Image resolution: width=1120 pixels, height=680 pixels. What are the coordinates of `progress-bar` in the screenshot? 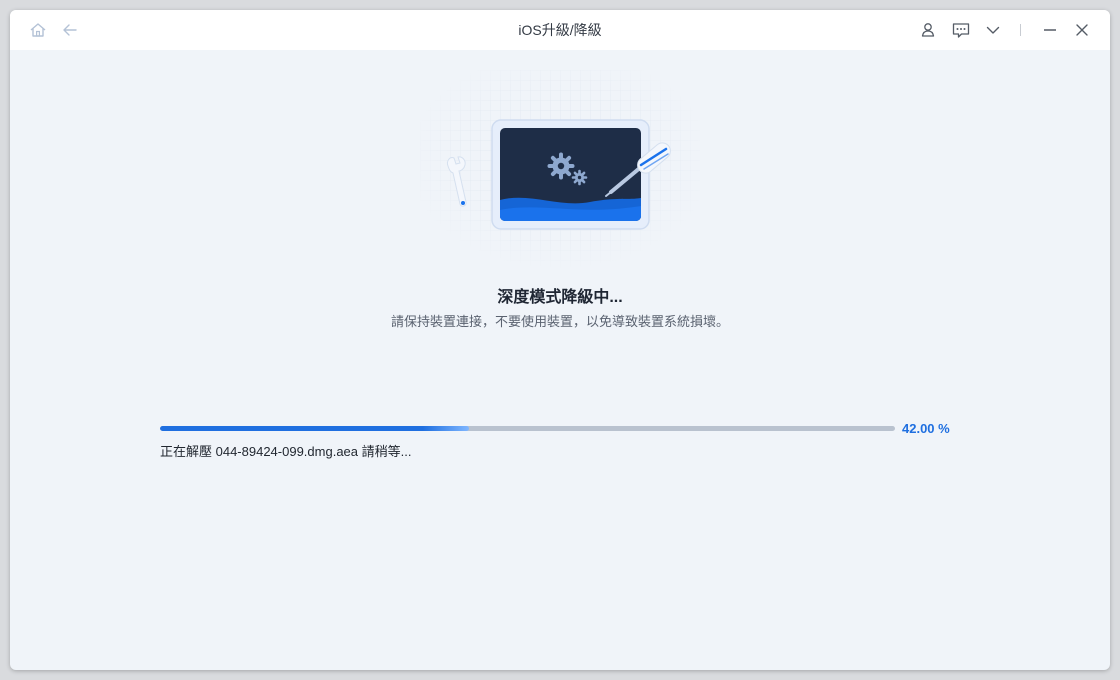 It's located at (527, 428).